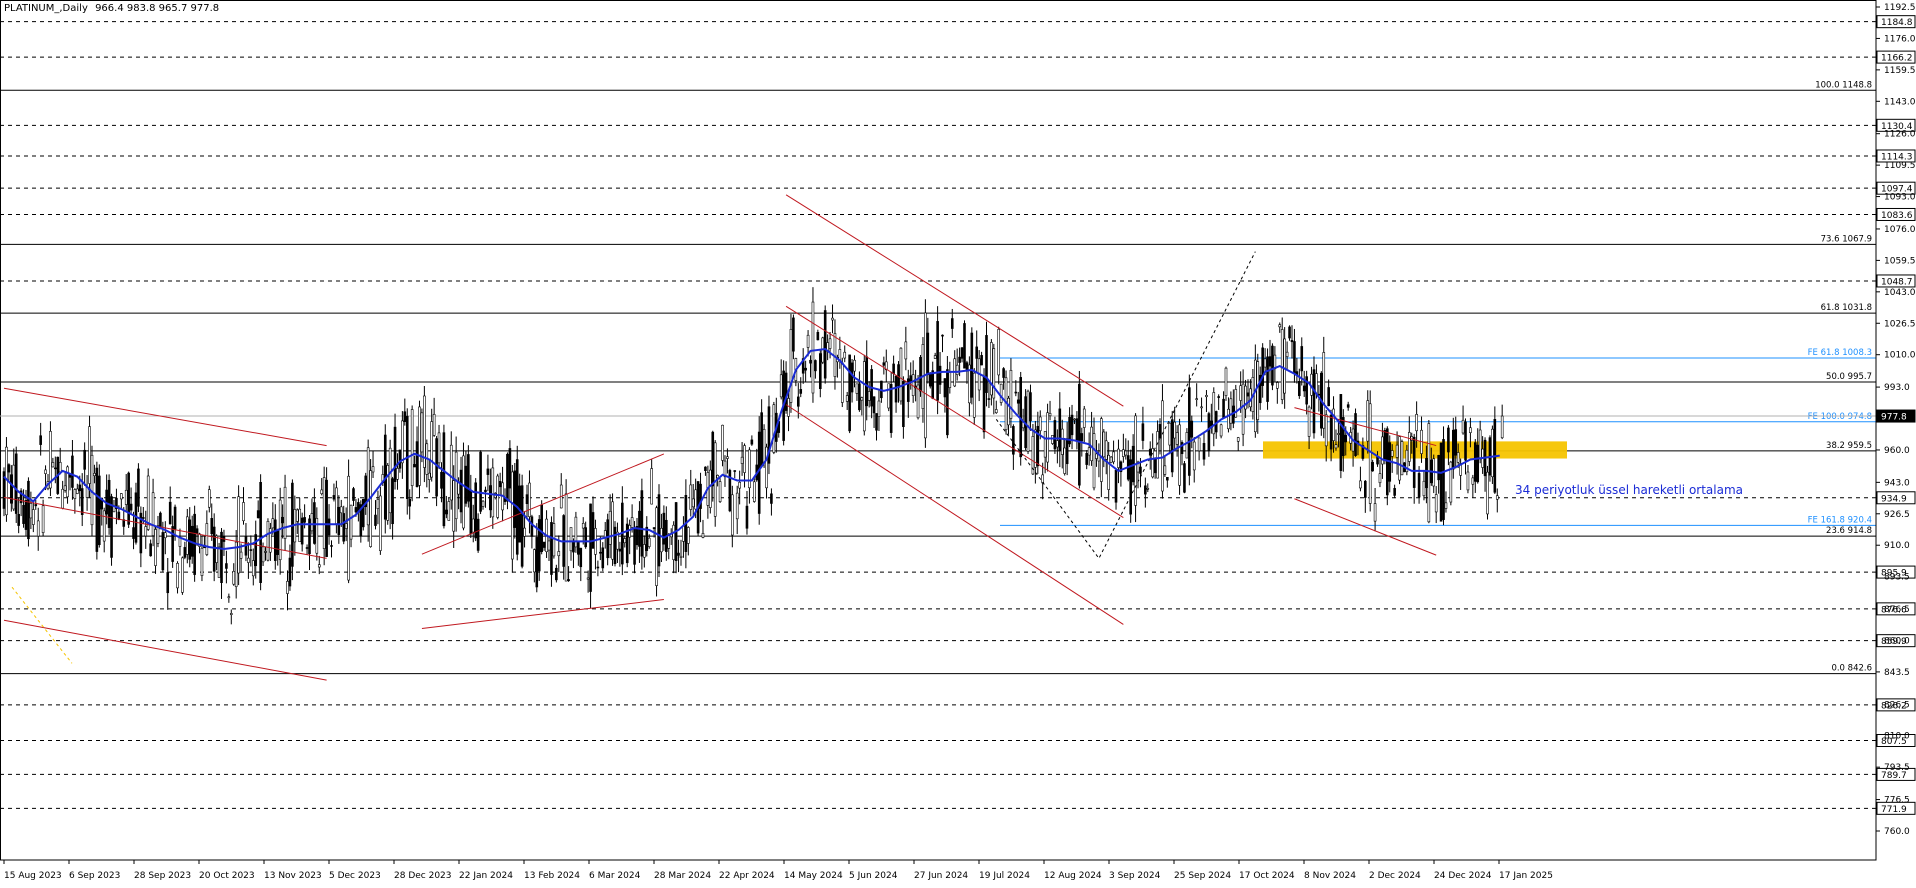 The height and width of the screenshot is (888, 1916). What do you see at coordinates (1395, 876) in the screenshot?
I see `time-tick-label: 2 Dec 2024` at bounding box center [1395, 876].